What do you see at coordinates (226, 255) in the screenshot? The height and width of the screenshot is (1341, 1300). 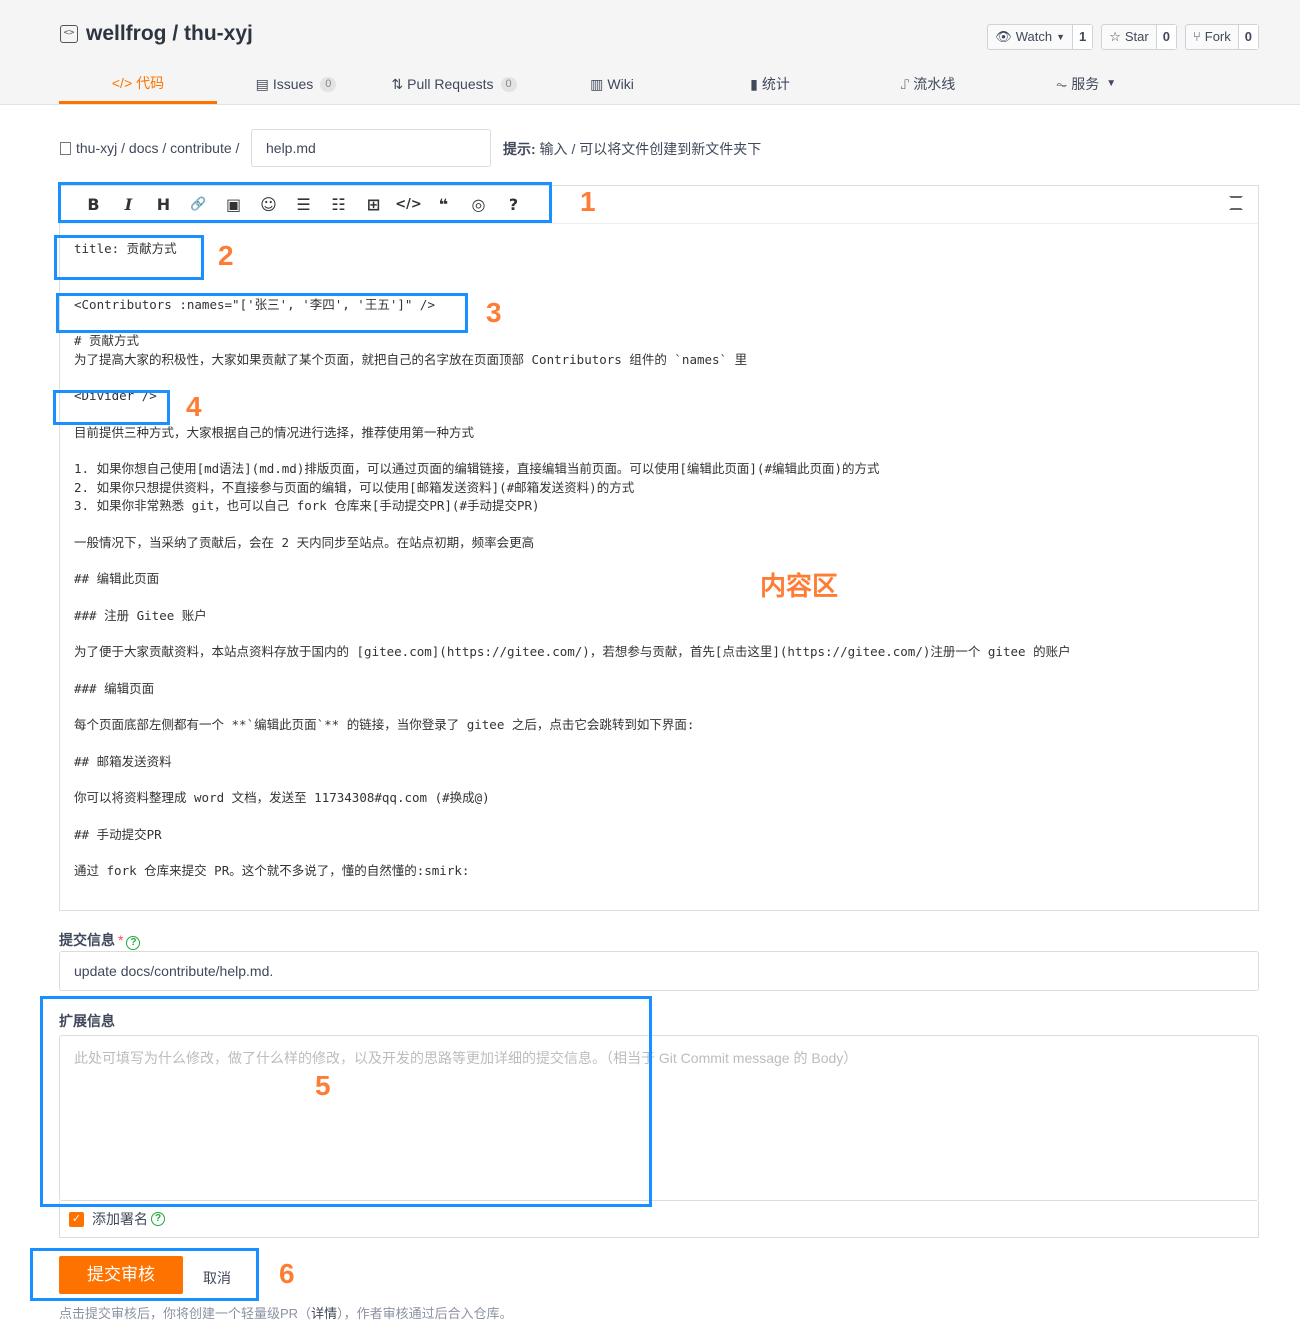 I see `annotation-number: 2` at bounding box center [226, 255].